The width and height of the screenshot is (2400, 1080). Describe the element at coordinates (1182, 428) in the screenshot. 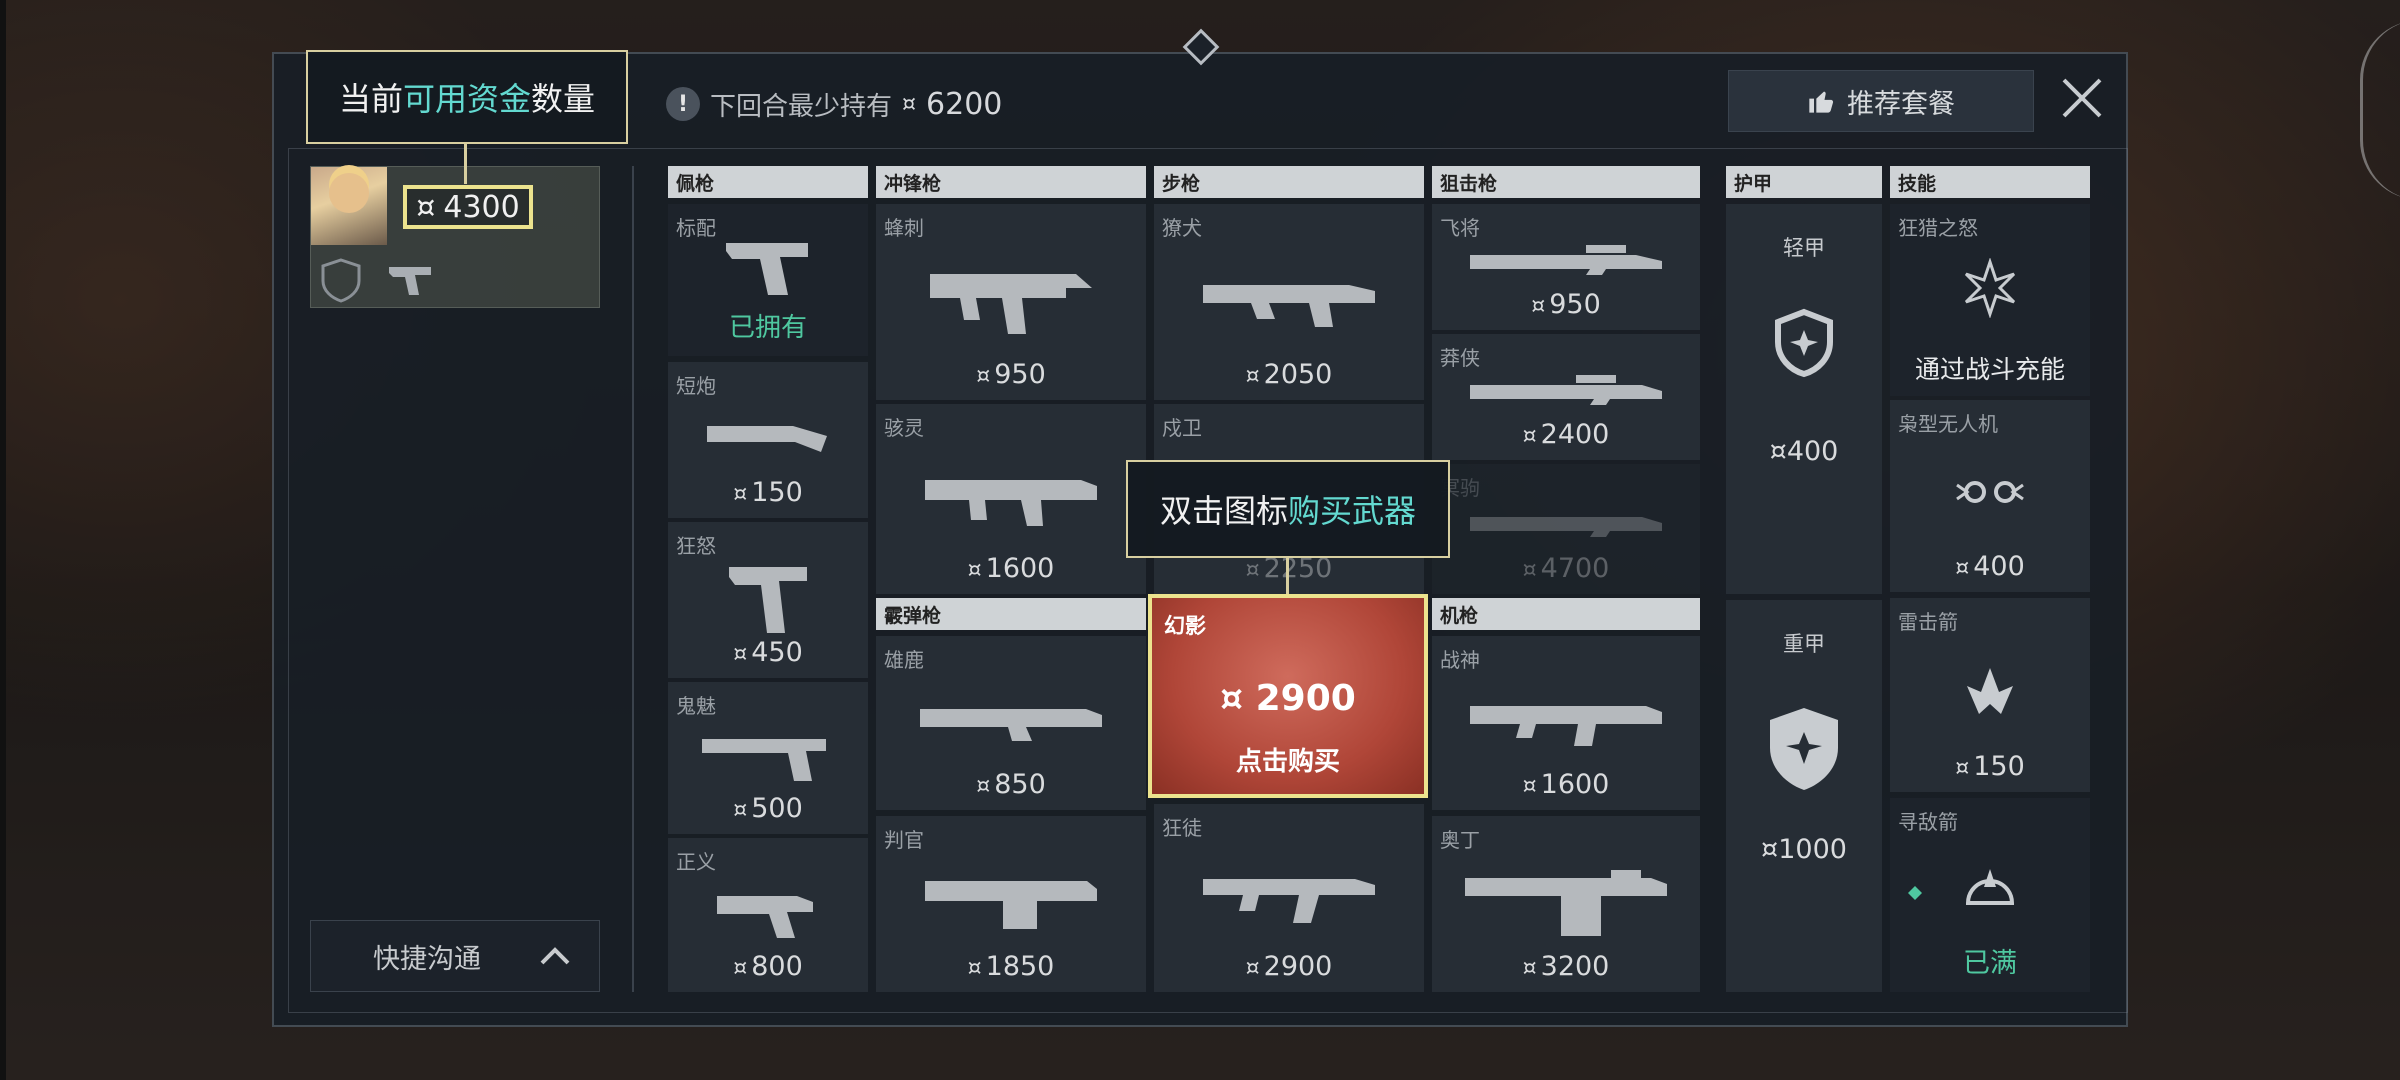

I see `weapon-name: 戍卫` at that location.